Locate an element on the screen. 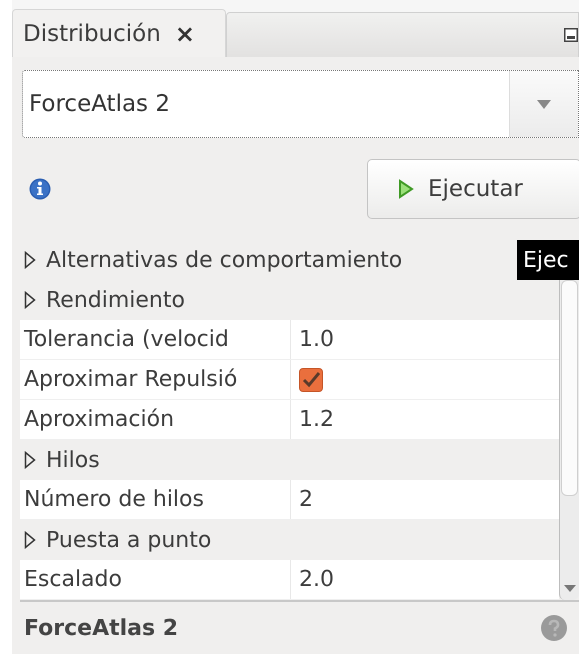 This screenshot has height=654, width=579. property-value: 2 is located at coordinates (306, 499).